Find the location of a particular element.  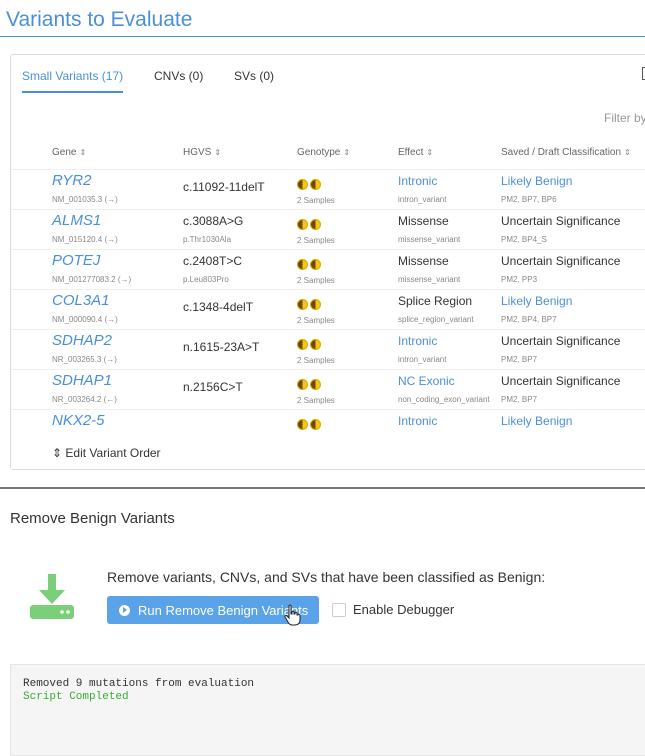

download-icon is located at coordinates (52, 596).